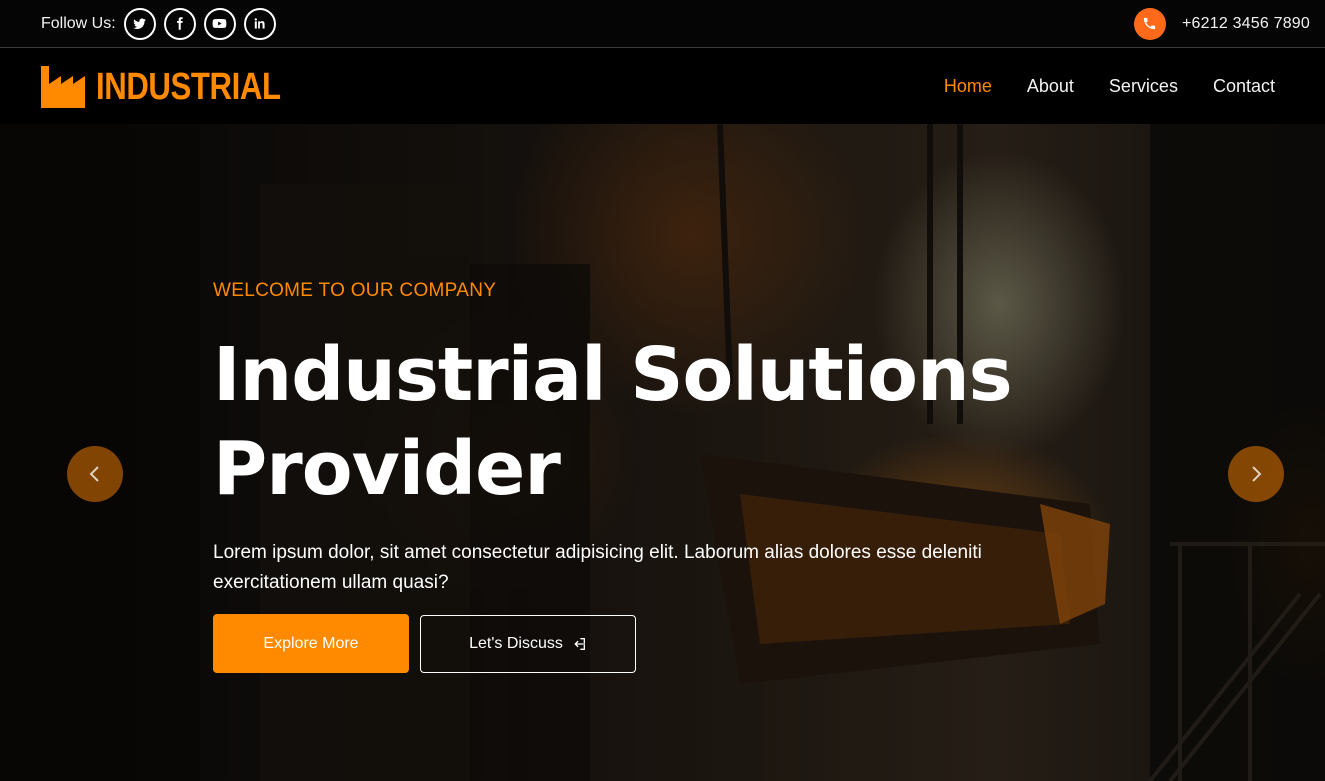 The height and width of the screenshot is (781, 1325). I want to click on carousel-next-button, so click(1256, 474).